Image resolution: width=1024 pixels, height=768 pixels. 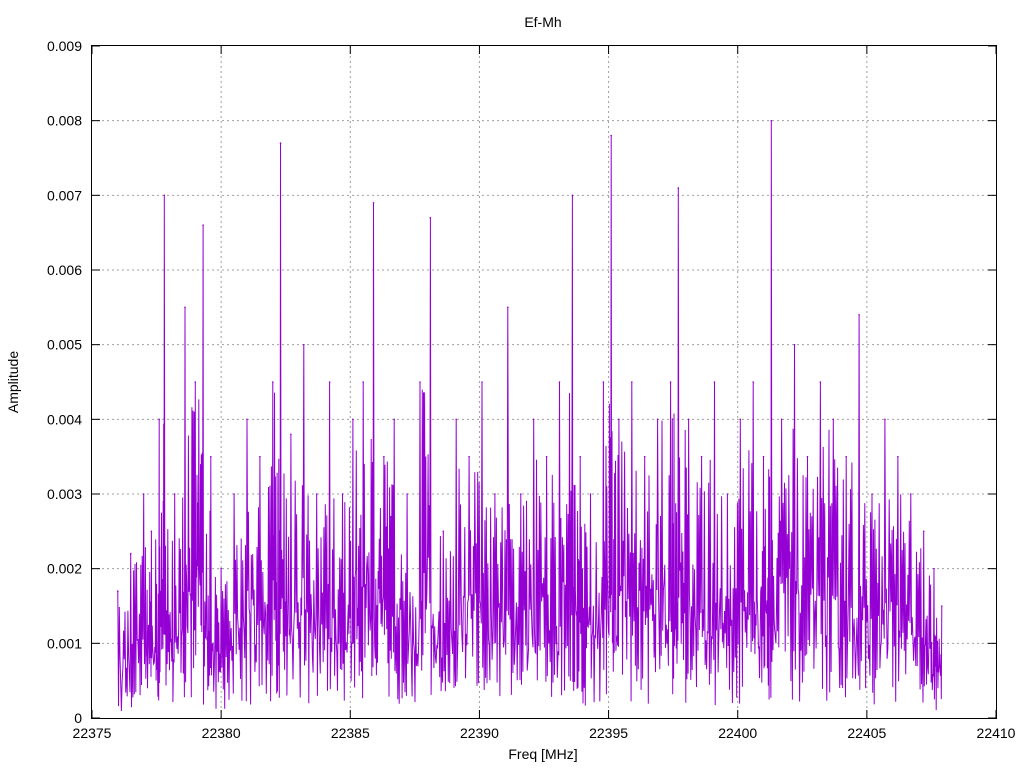 What do you see at coordinates (64, 419) in the screenshot?
I see `y-tick-label: 0.004` at bounding box center [64, 419].